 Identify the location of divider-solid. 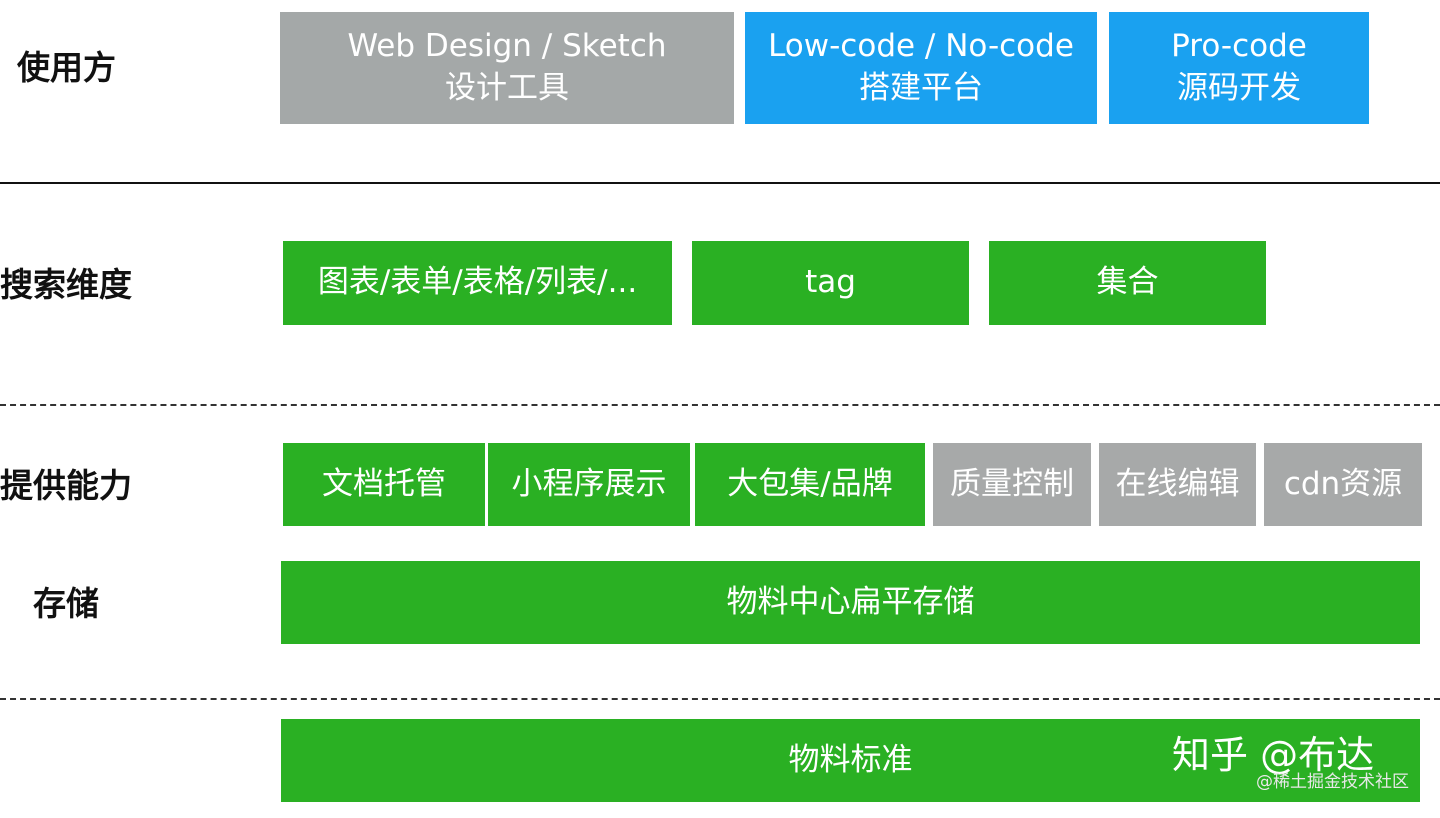
(720, 183).